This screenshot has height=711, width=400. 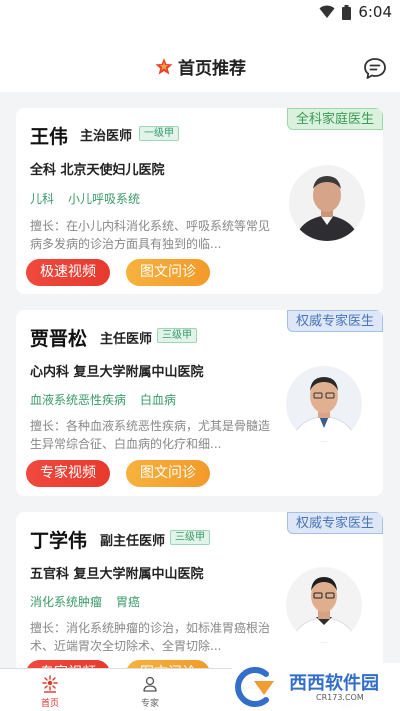 I want to click on doctor-title: 副主任医师, so click(x=133, y=541).